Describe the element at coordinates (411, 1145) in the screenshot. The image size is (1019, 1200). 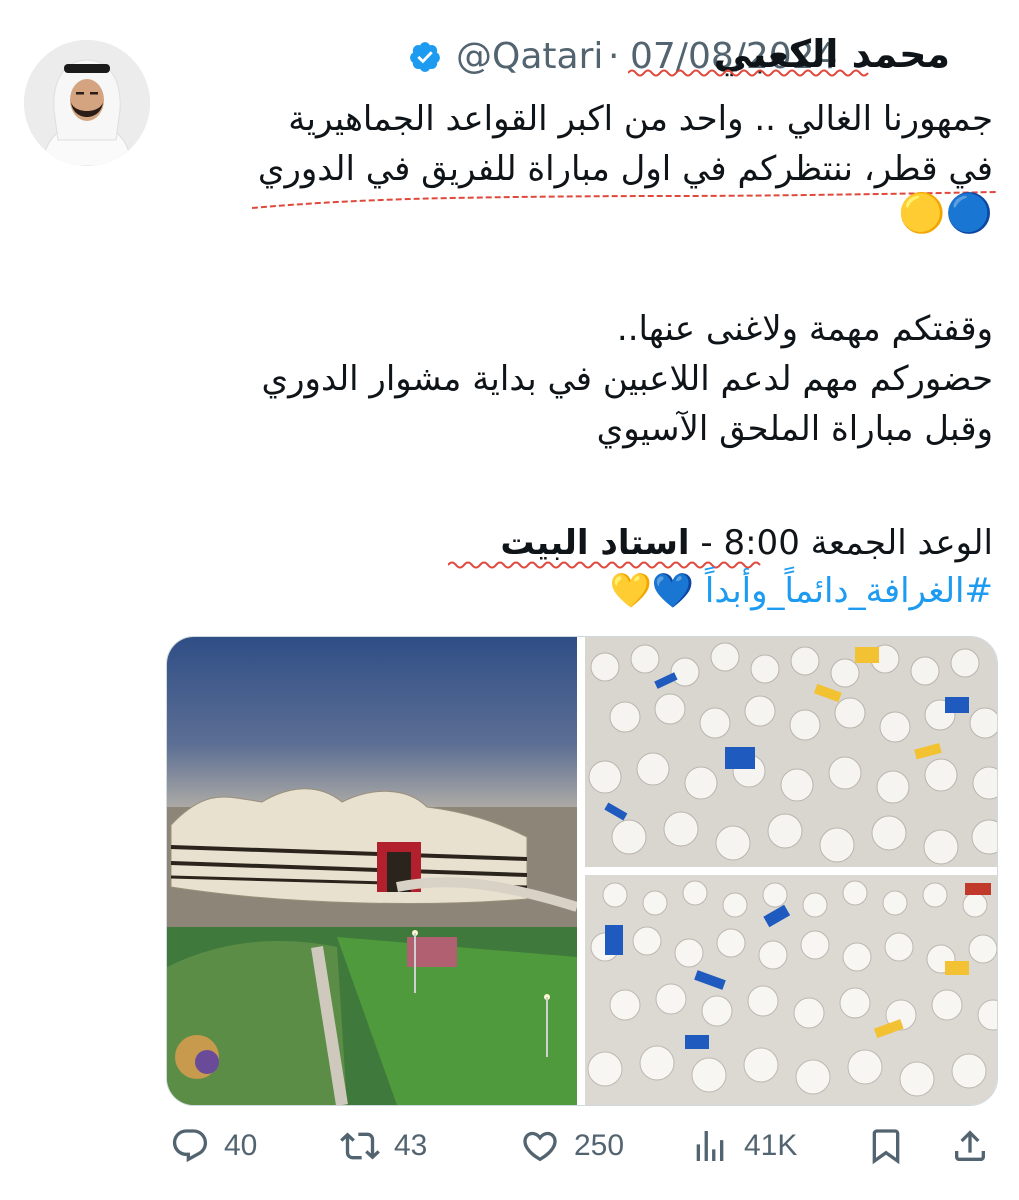
I see `repost-count: 43` at that location.